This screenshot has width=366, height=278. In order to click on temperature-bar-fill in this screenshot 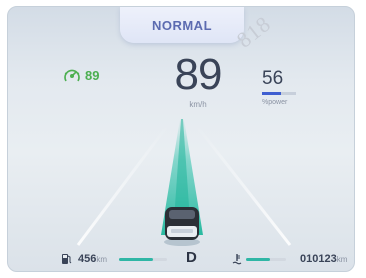, I will do `click(258, 259)`.